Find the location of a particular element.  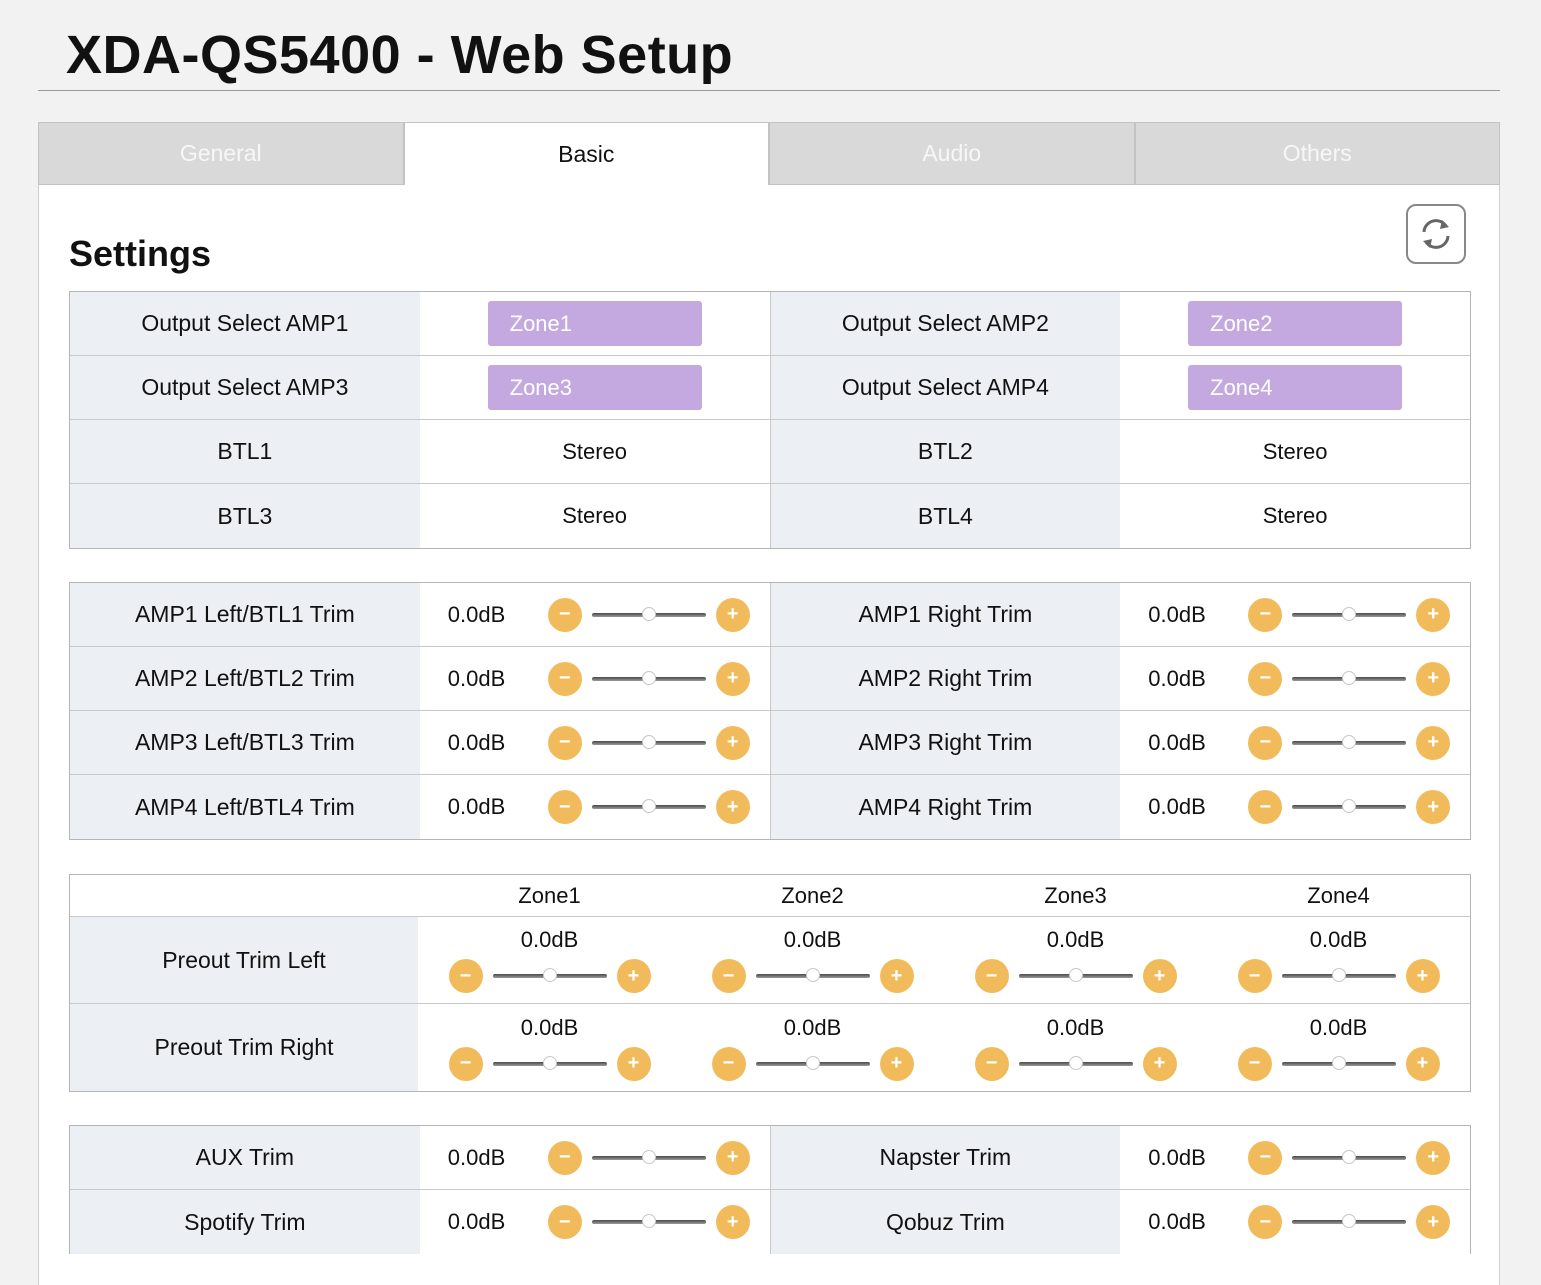

tab-audio: Audio is located at coordinates (952, 153).